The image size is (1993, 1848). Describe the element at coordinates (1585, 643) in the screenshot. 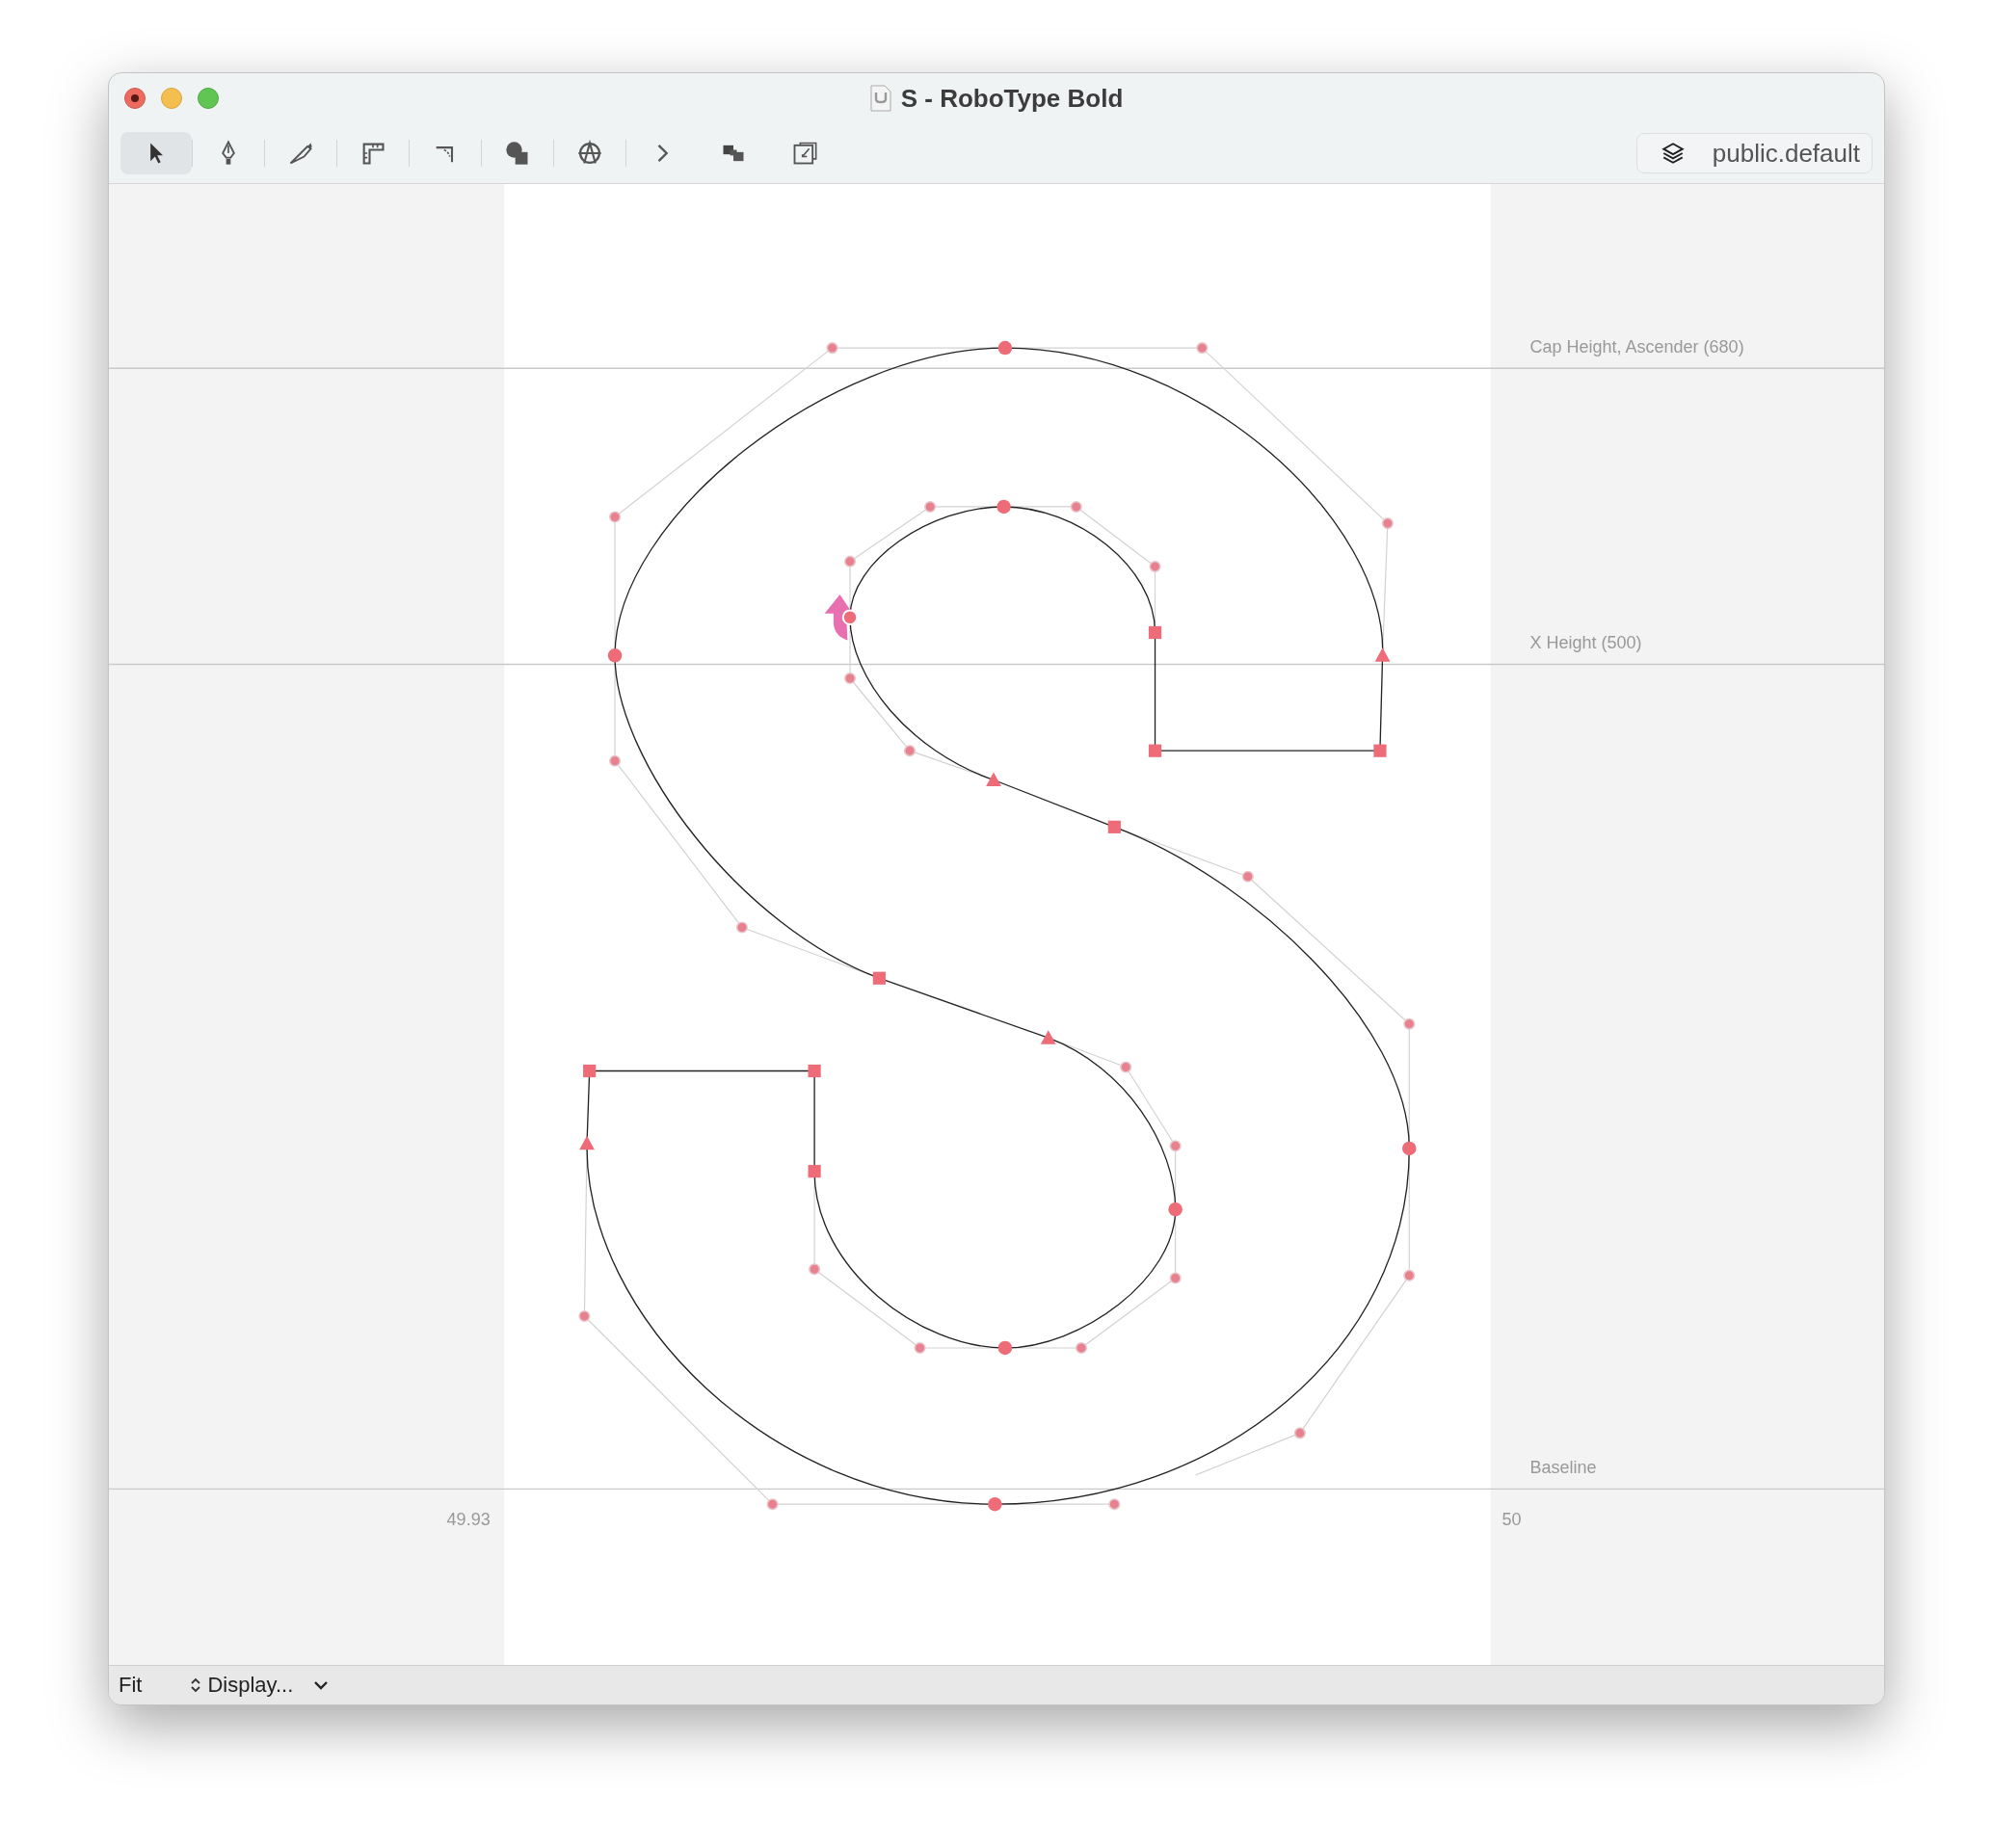

I see `guide-label: X Height (500)` at that location.